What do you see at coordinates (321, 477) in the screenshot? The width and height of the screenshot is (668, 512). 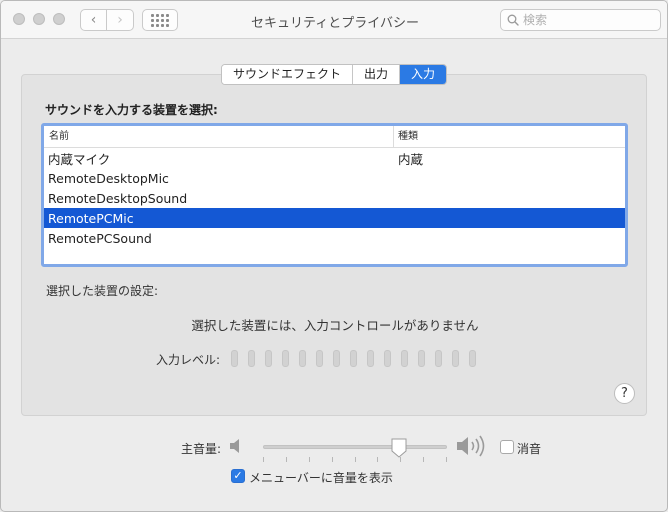 I see `show-volume-in-menubar-label: メニューバーに音量を表示` at bounding box center [321, 477].